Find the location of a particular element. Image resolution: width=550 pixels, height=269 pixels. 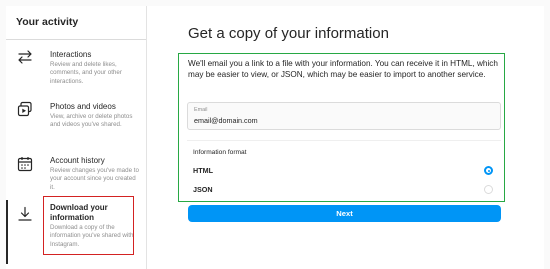

sidebar-item-label: Account history is located at coordinates (77, 160).